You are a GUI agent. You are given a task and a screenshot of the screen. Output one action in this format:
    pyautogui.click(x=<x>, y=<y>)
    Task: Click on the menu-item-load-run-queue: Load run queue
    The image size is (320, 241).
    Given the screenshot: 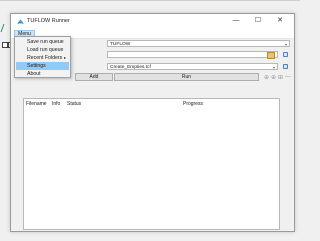 What is the action you would take?
    pyautogui.click(x=42, y=50)
    